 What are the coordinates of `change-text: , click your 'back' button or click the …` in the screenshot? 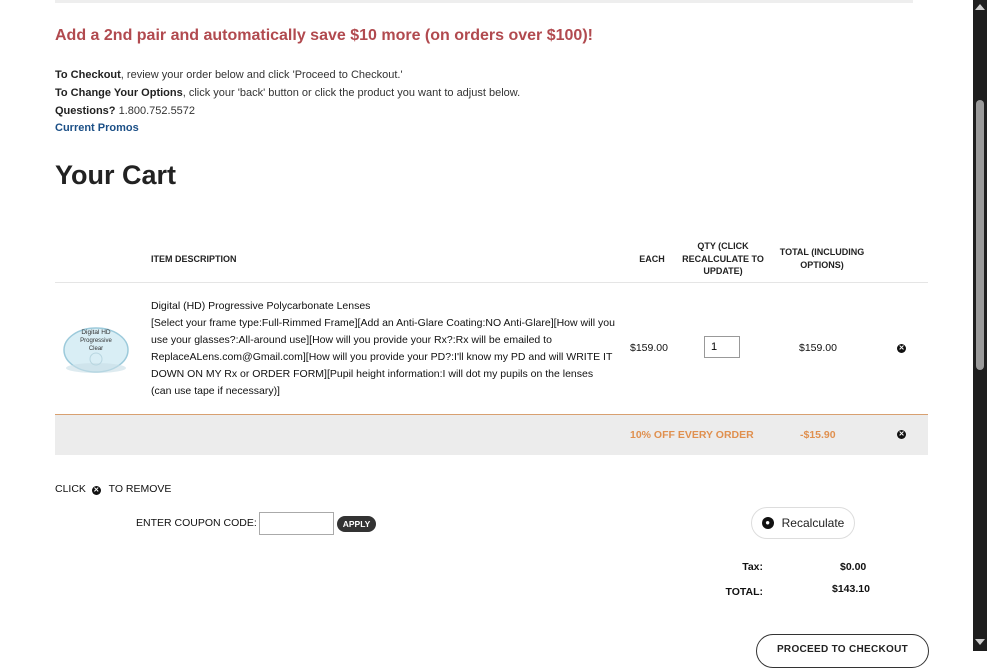 It's located at (351, 93).